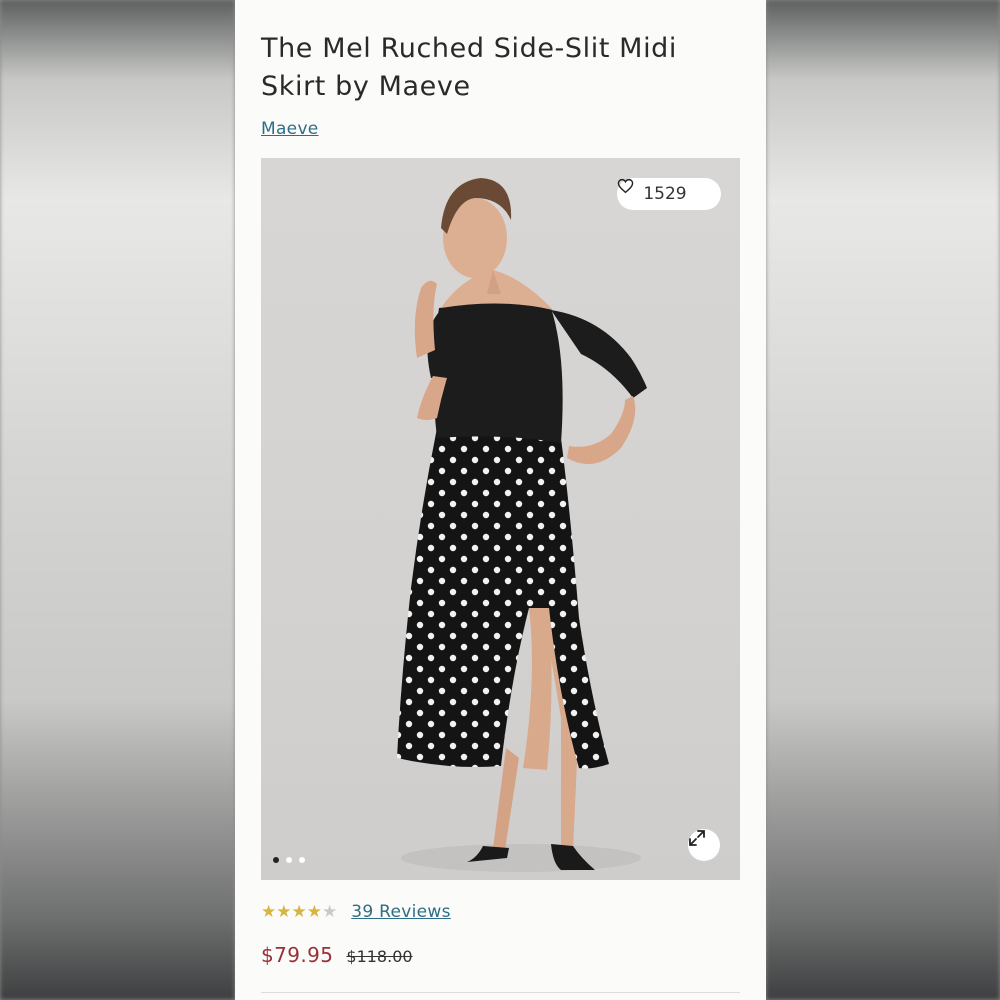 This screenshot has width=1000, height=1000. Describe the element at coordinates (379, 956) in the screenshot. I see `original-price: $118.00` at that location.